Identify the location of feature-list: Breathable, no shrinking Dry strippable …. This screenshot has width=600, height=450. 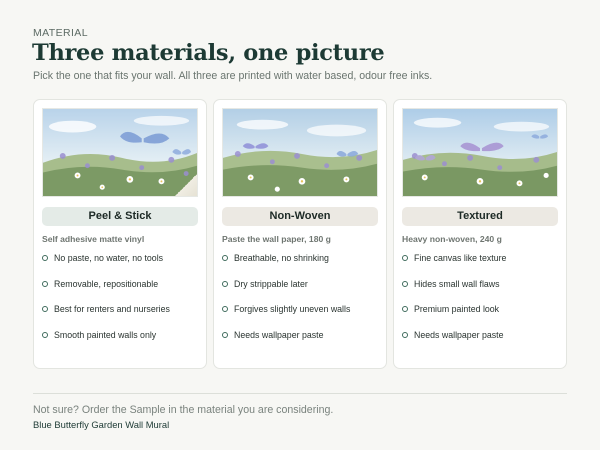
(286, 303).